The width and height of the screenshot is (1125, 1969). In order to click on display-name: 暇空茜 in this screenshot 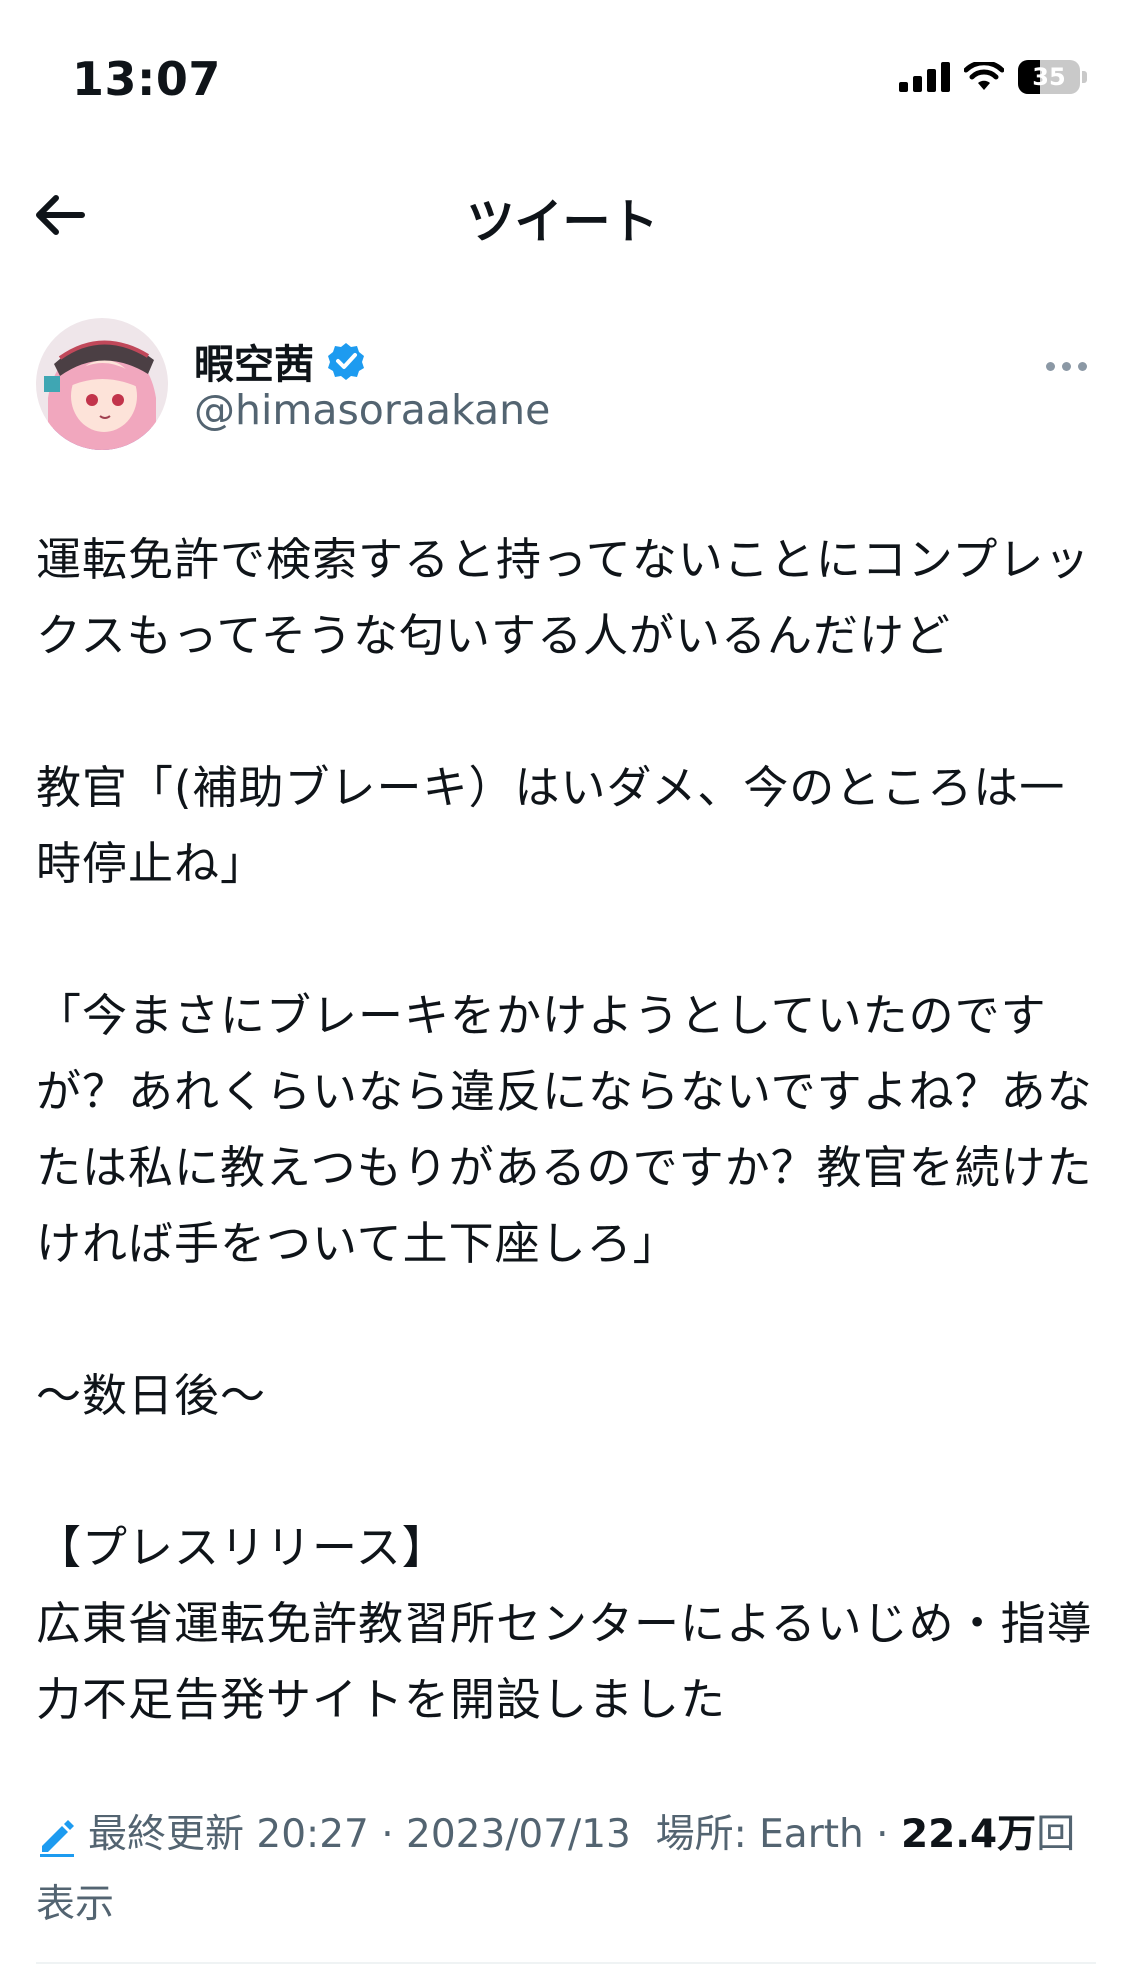, I will do `click(280, 361)`.